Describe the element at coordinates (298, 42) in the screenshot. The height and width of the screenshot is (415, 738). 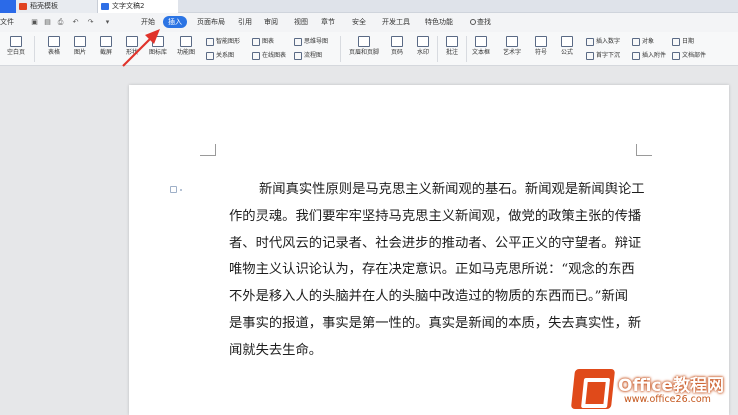
I see `mind-map-icon` at that location.